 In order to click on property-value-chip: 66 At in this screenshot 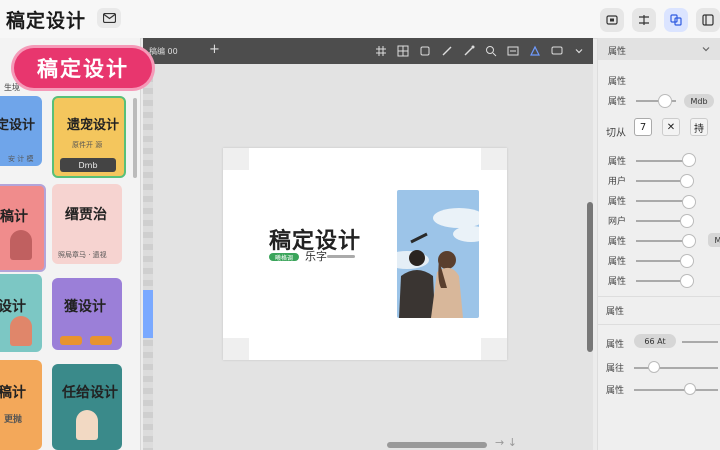, I will do `click(655, 341)`.